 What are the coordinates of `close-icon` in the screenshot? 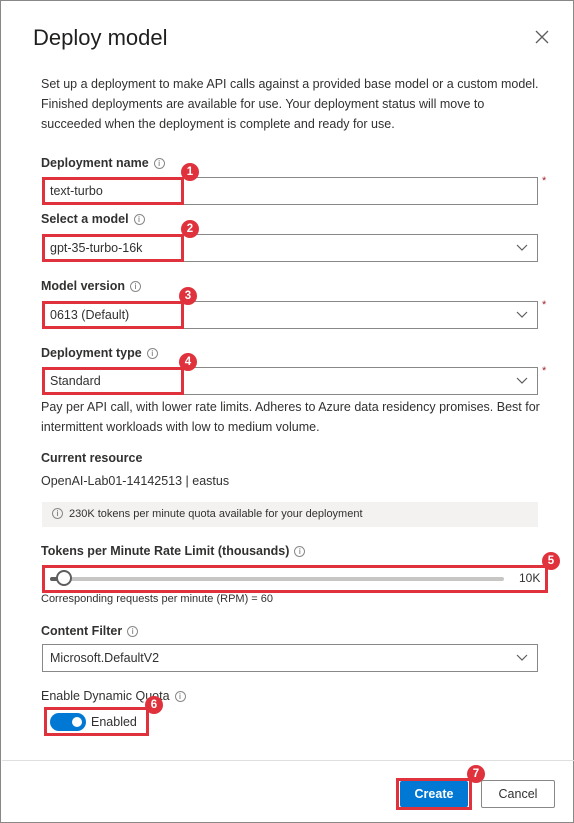 It's located at (542, 38).